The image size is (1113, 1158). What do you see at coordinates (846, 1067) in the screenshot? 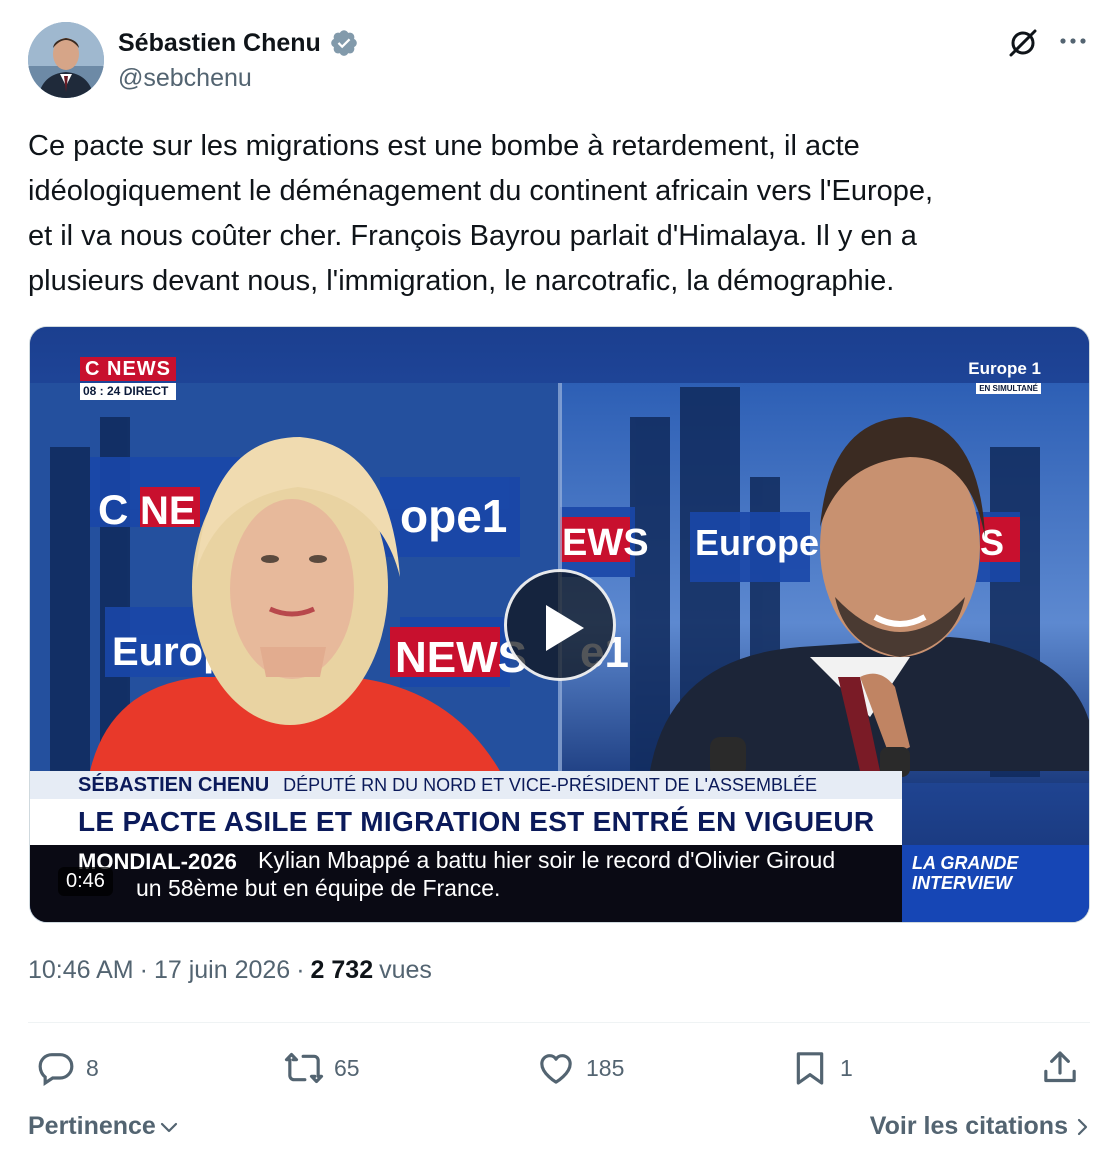
I see `bookmark-count: 1` at bounding box center [846, 1067].